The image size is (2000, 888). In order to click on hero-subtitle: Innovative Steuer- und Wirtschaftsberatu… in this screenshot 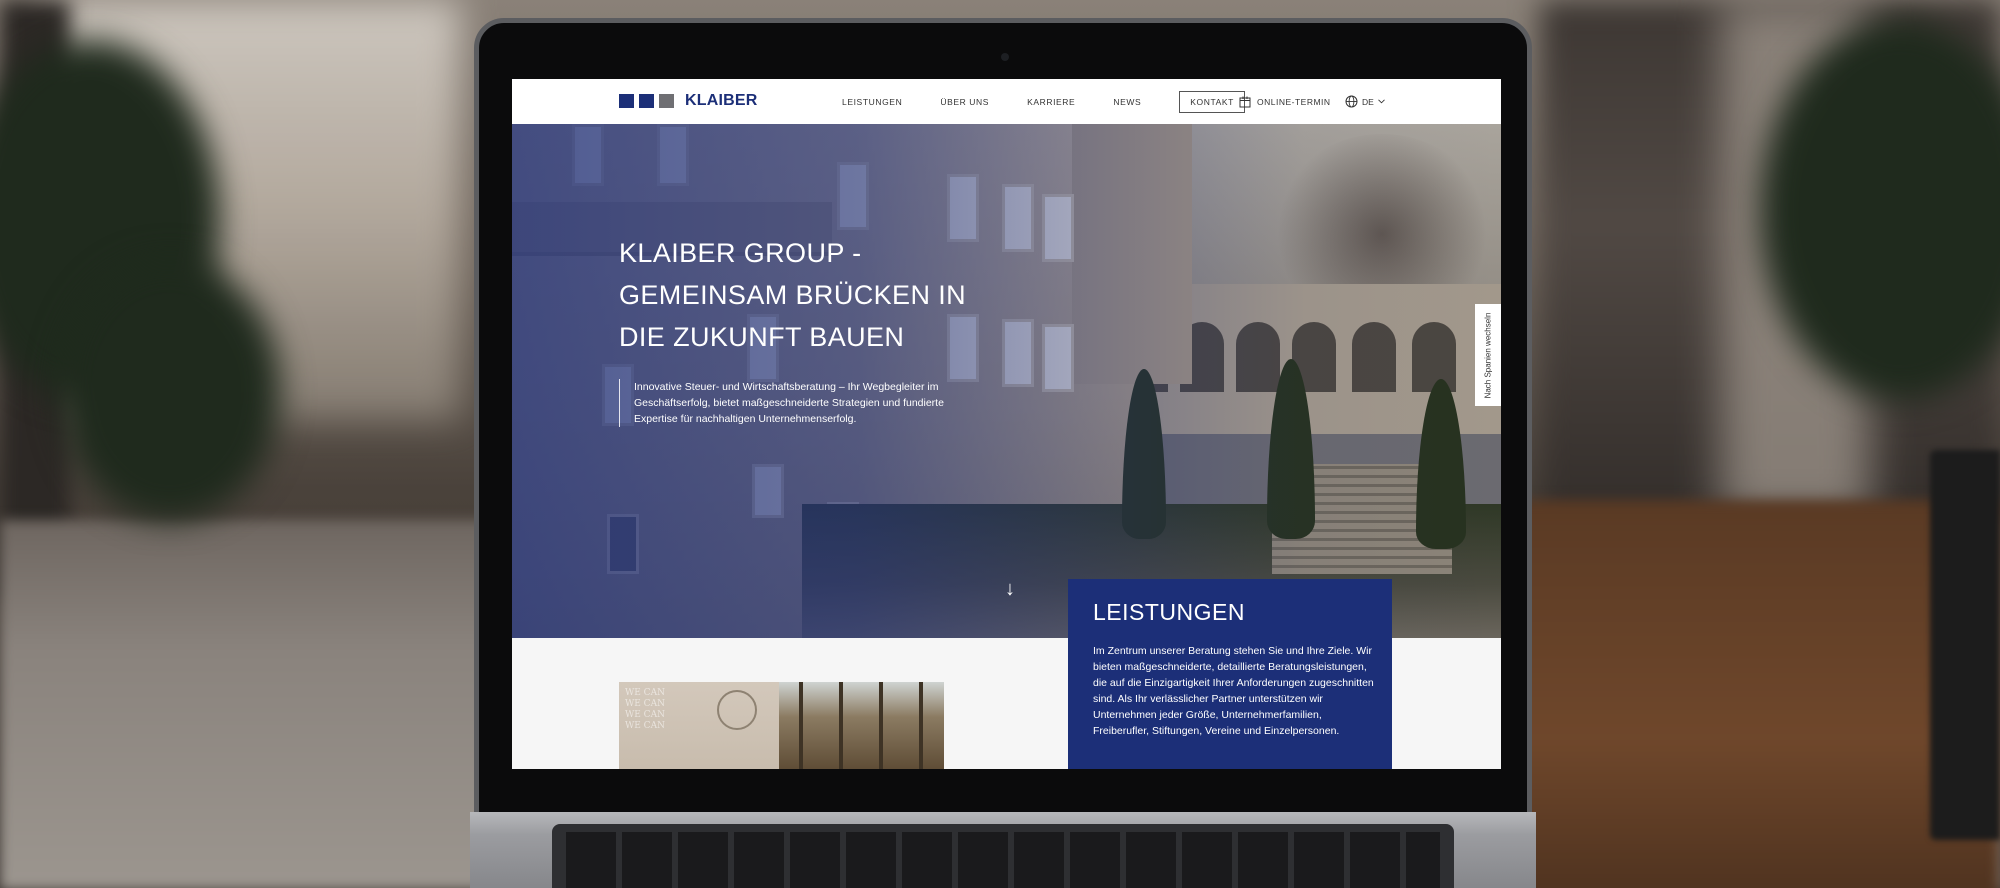, I will do `click(804, 403)`.